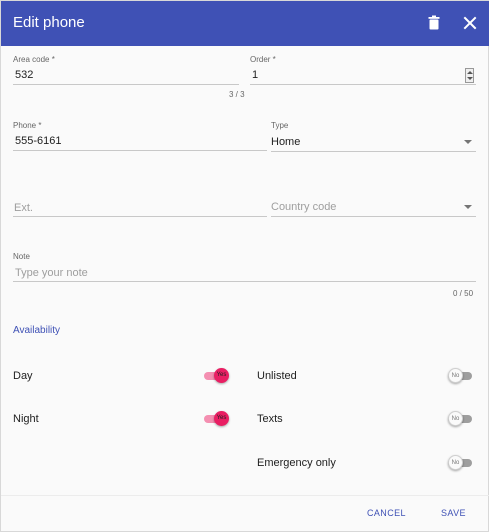 The image size is (489, 532). I want to click on area-code-underline, so click(126, 84).